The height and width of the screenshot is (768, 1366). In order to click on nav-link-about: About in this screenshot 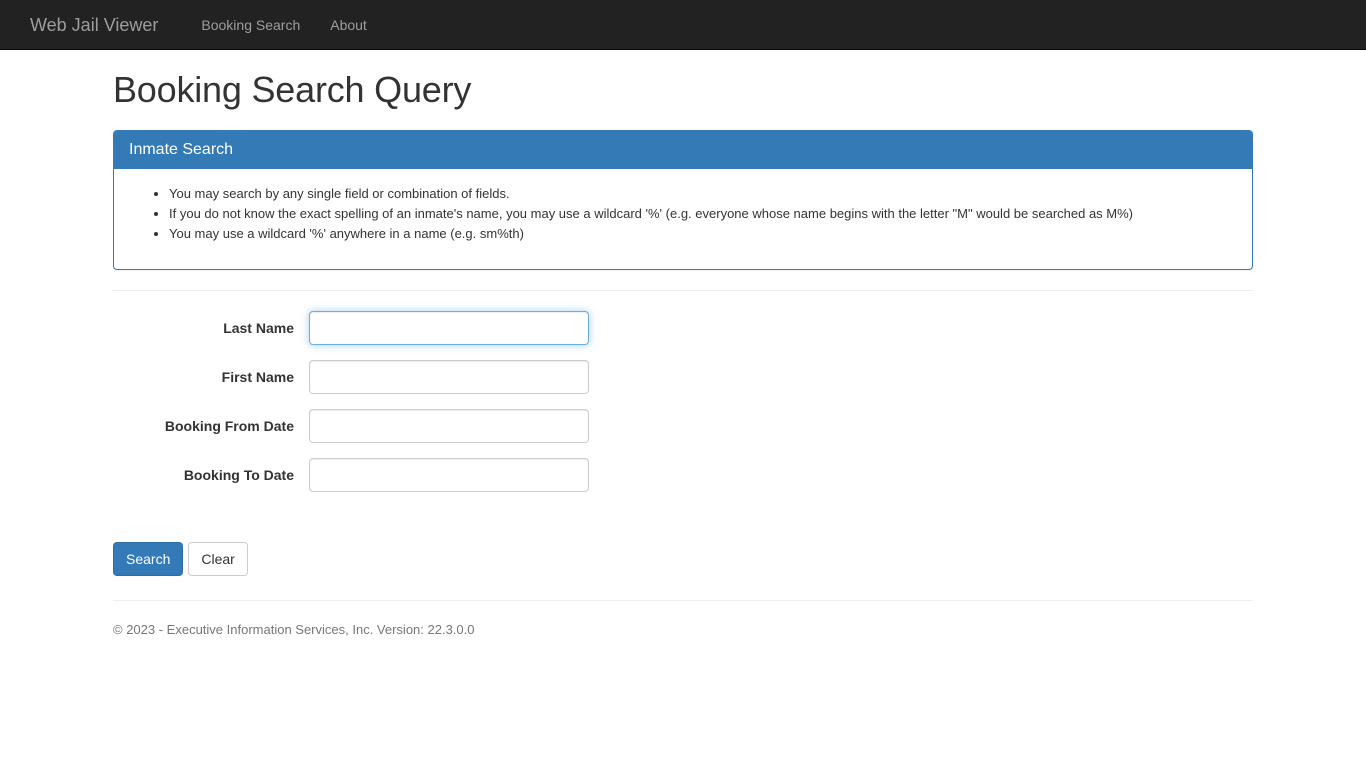, I will do `click(348, 25)`.